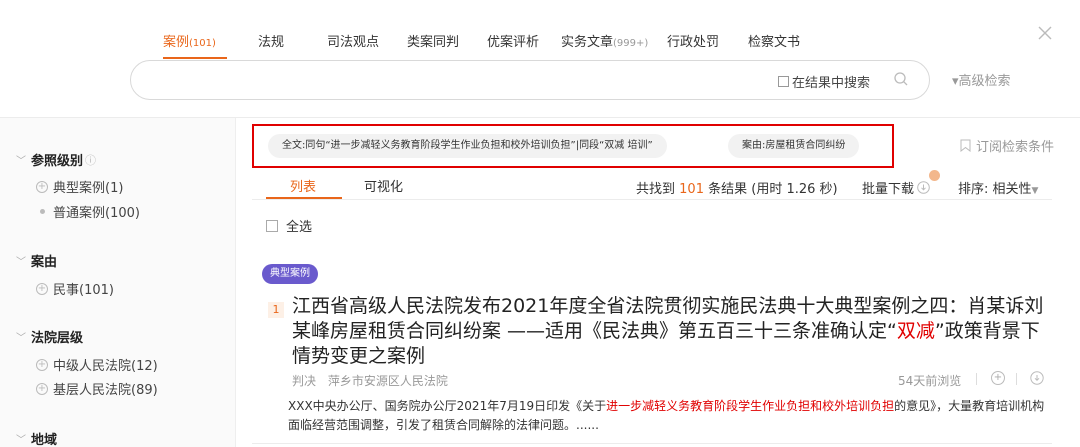  Describe the element at coordinates (299, 227) in the screenshot. I see `select-all-label: 全选` at that location.